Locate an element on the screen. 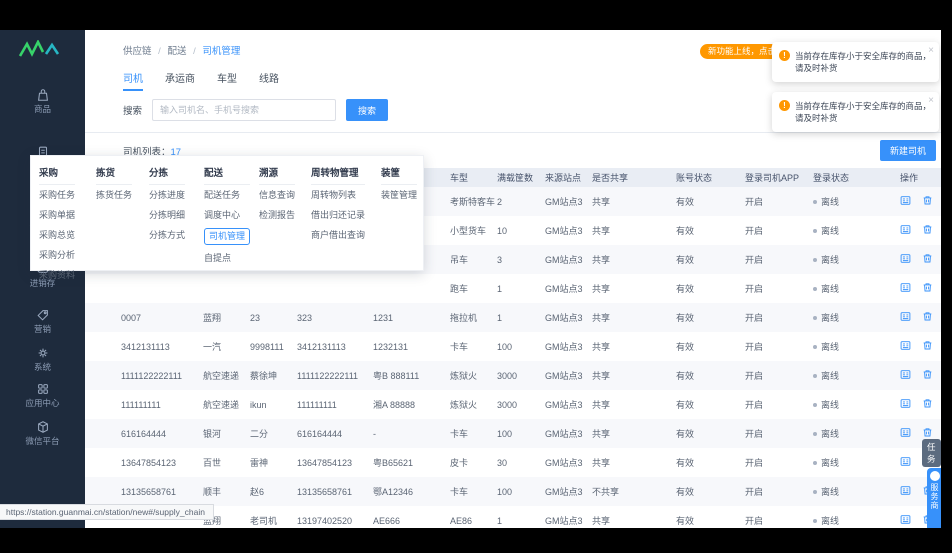 The width and height of the screenshot is (952, 553). cell-actions is located at coordinates (920, 346).